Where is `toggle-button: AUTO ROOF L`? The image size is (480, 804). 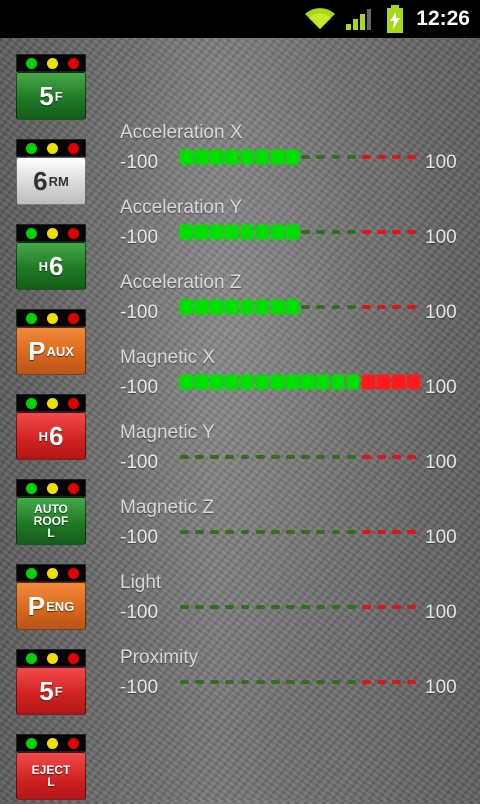
toggle-button: AUTO ROOF L is located at coordinates (51, 521).